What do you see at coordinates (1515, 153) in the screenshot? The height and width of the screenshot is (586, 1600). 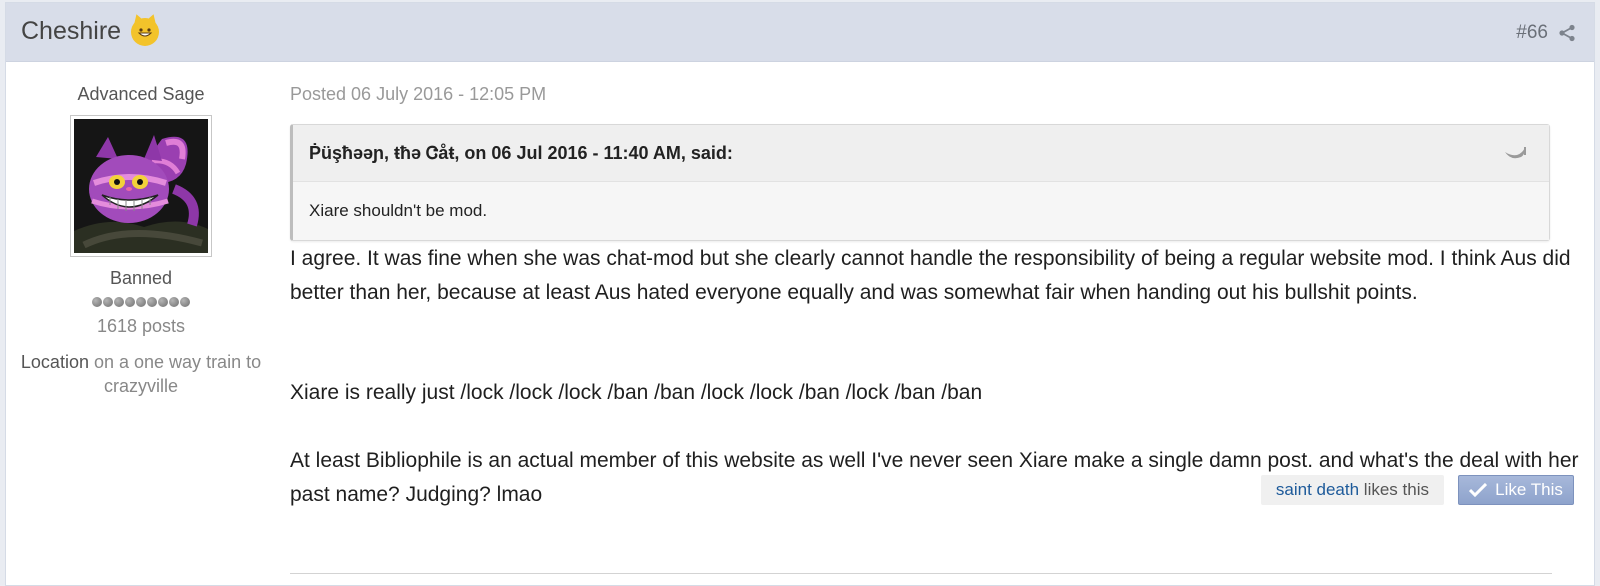 I see `quote-jump-icon` at bounding box center [1515, 153].